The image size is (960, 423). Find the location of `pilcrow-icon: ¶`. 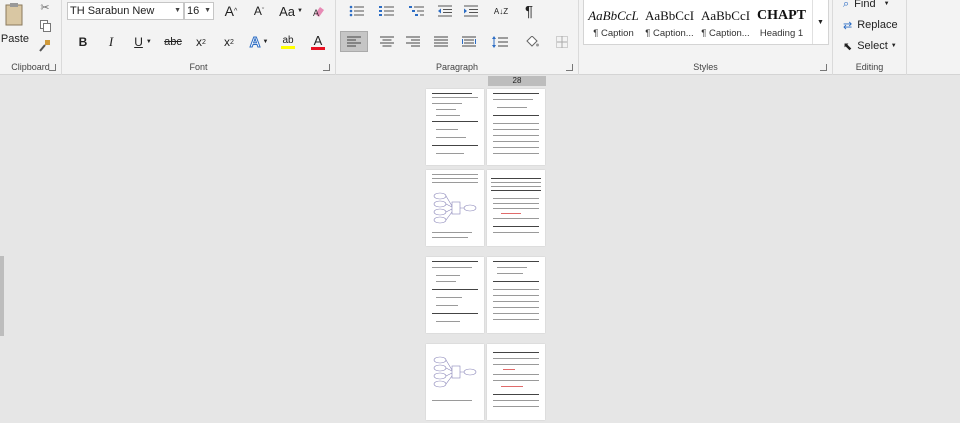

pilcrow-icon: ¶ is located at coordinates (529, 11).